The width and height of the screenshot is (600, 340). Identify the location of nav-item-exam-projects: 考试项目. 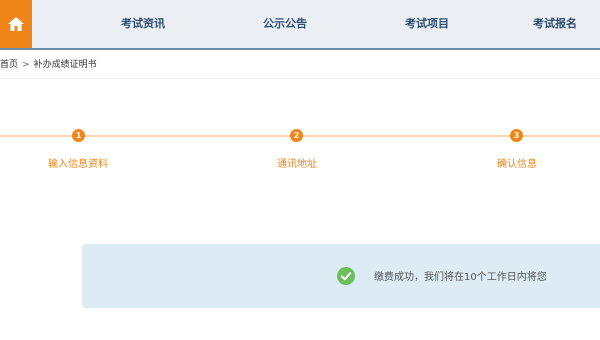
(427, 24).